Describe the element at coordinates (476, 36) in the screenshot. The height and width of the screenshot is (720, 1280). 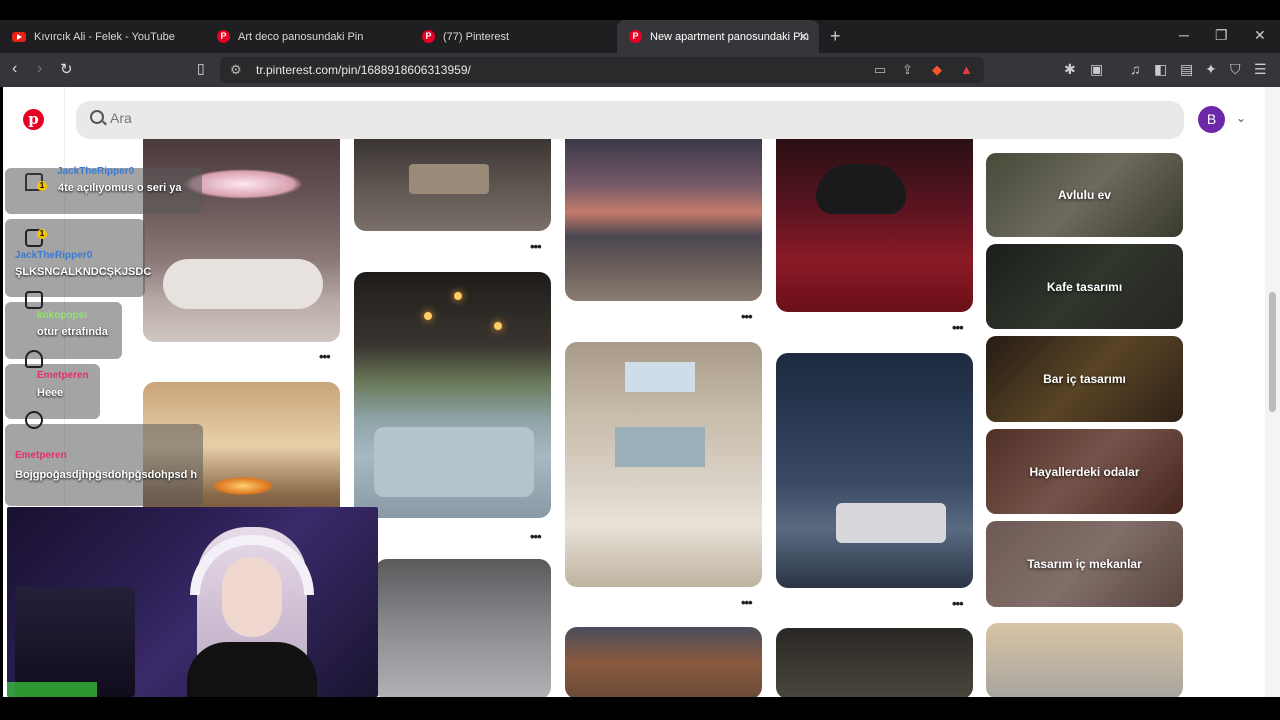
I see `tab-title: (77) Pinterest` at that location.